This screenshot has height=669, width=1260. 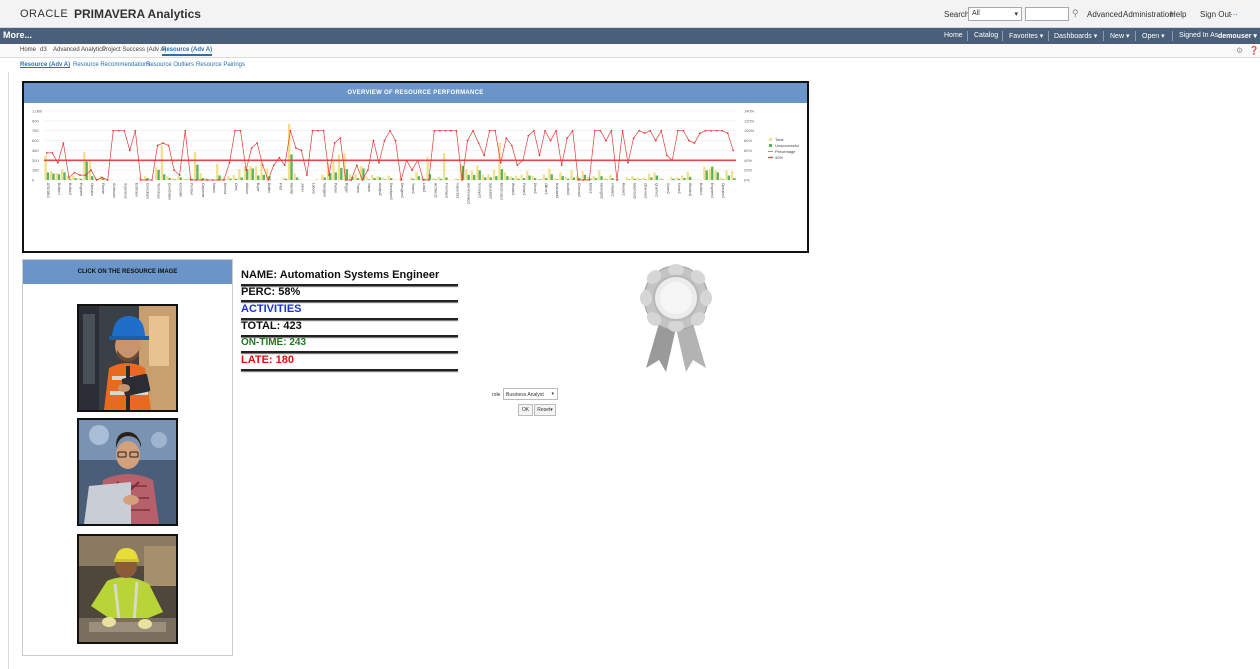 What do you see at coordinates (1237, 36) in the screenshot?
I see `user-menu: demouser ▾` at bounding box center [1237, 36].